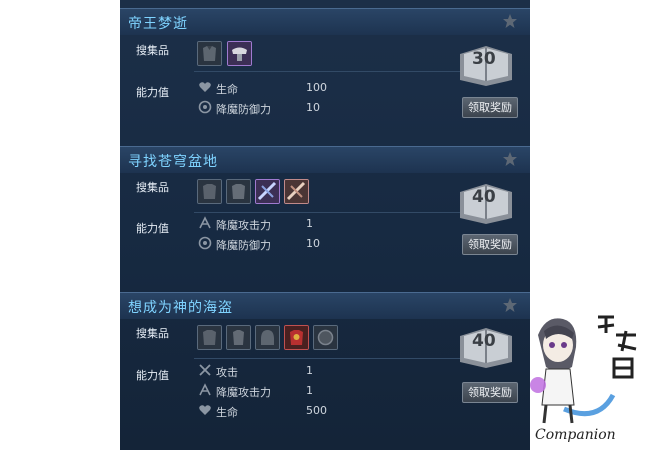 Image resolution: width=650 pixels, height=450 pixels. I want to click on section-header: 帝王梦逝, so click(325, 21).